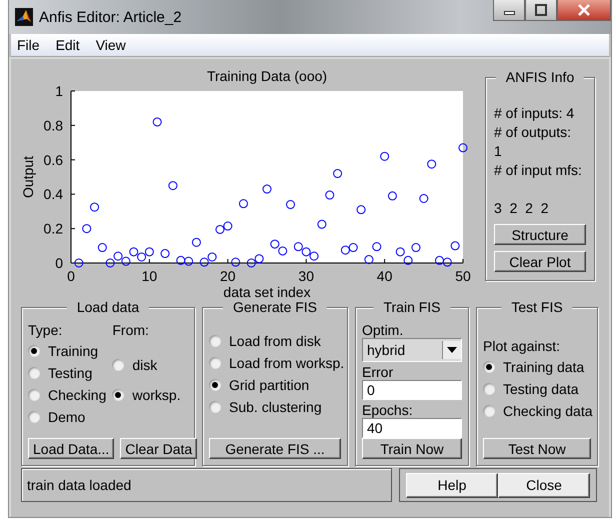  Describe the element at coordinates (543, 367) in the screenshot. I see `radio-label: Training data` at that location.